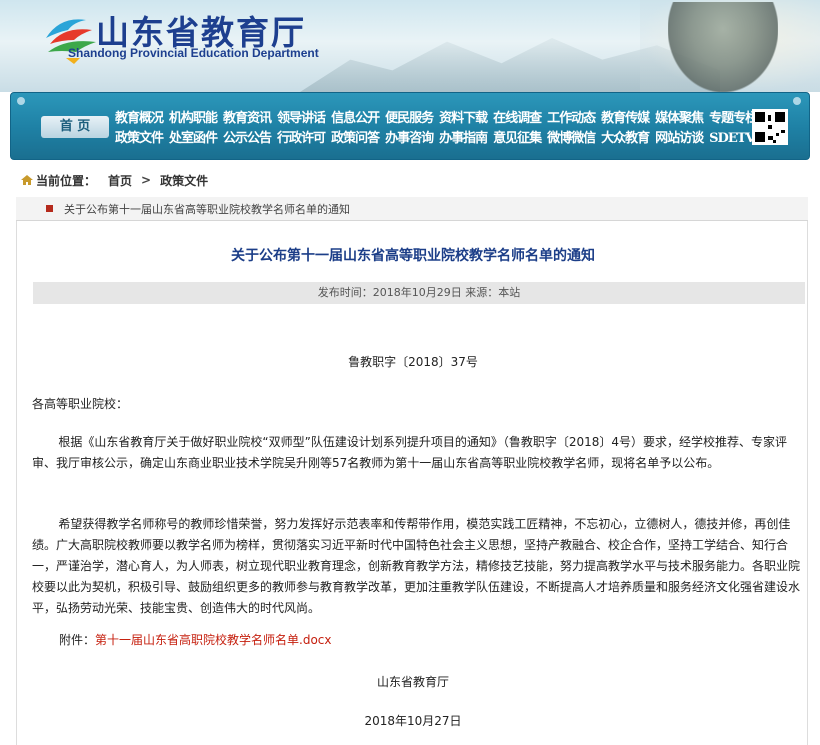 The image size is (820, 745). Describe the element at coordinates (517, 138) in the screenshot. I see `nav-item: 意见征集` at that location.